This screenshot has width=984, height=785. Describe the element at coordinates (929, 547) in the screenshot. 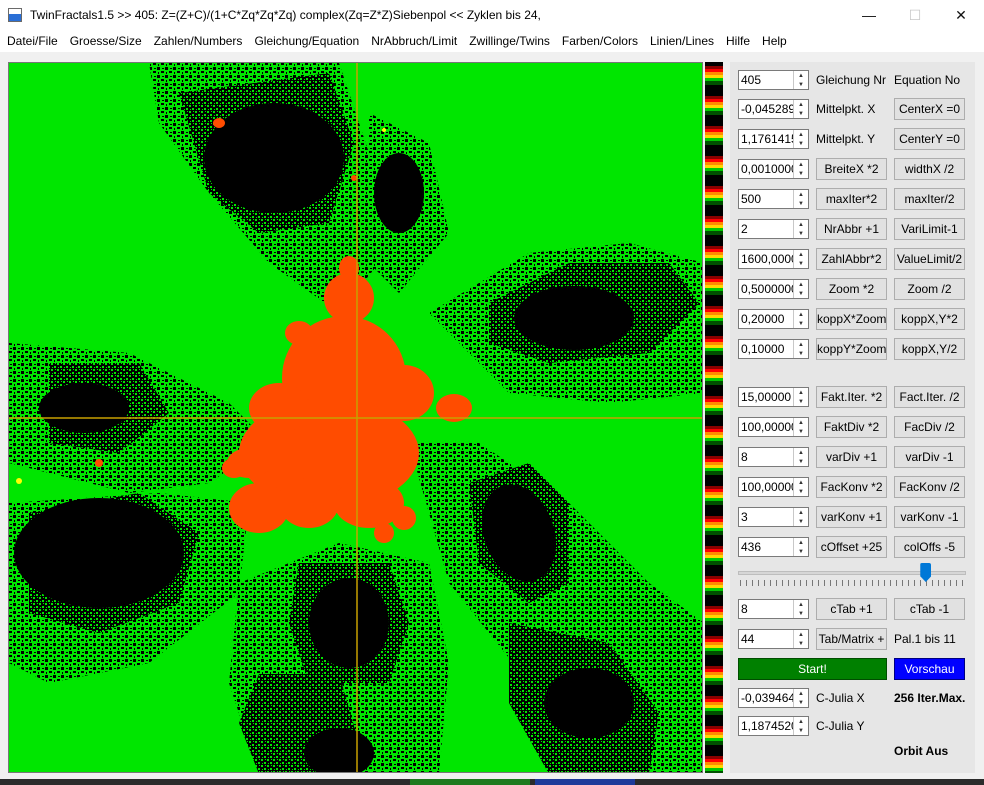

I see `coloffs-decrement-button: colOffs -5` at that location.